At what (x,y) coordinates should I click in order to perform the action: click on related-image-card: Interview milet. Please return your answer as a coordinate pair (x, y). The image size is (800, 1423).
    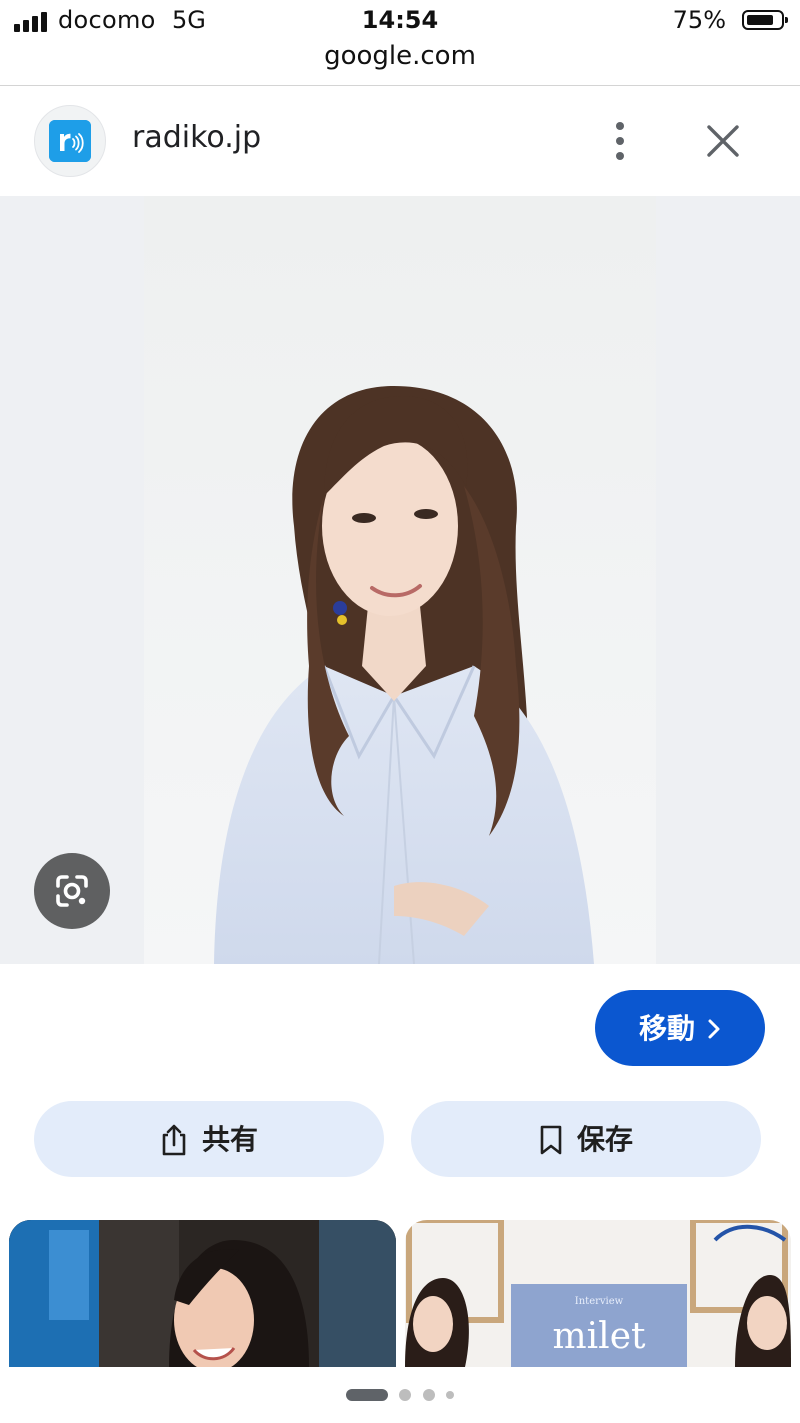
    Looking at the image, I should click on (598, 1293).